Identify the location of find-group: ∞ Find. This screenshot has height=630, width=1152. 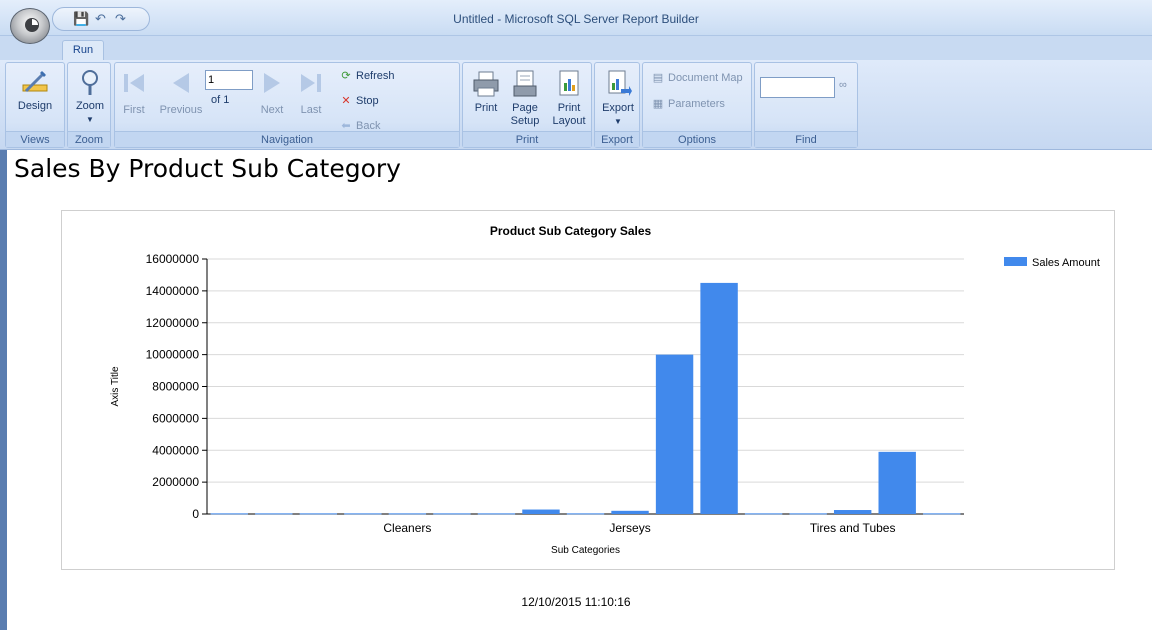
(806, 105).